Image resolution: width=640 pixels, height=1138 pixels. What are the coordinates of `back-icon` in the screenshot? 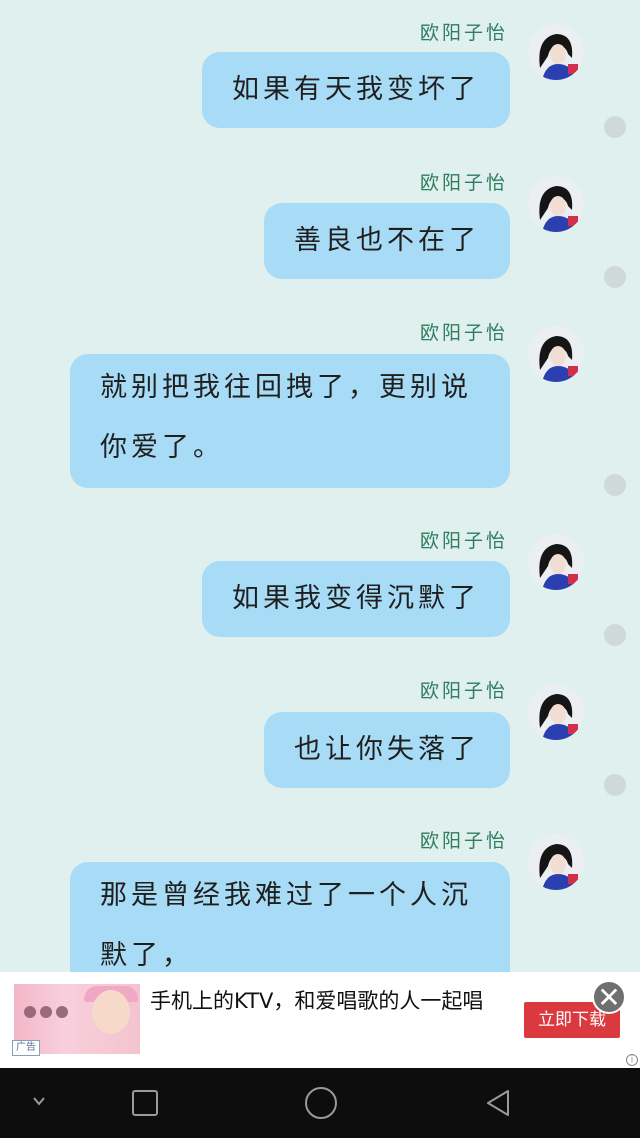 It's located at (498, 1103).